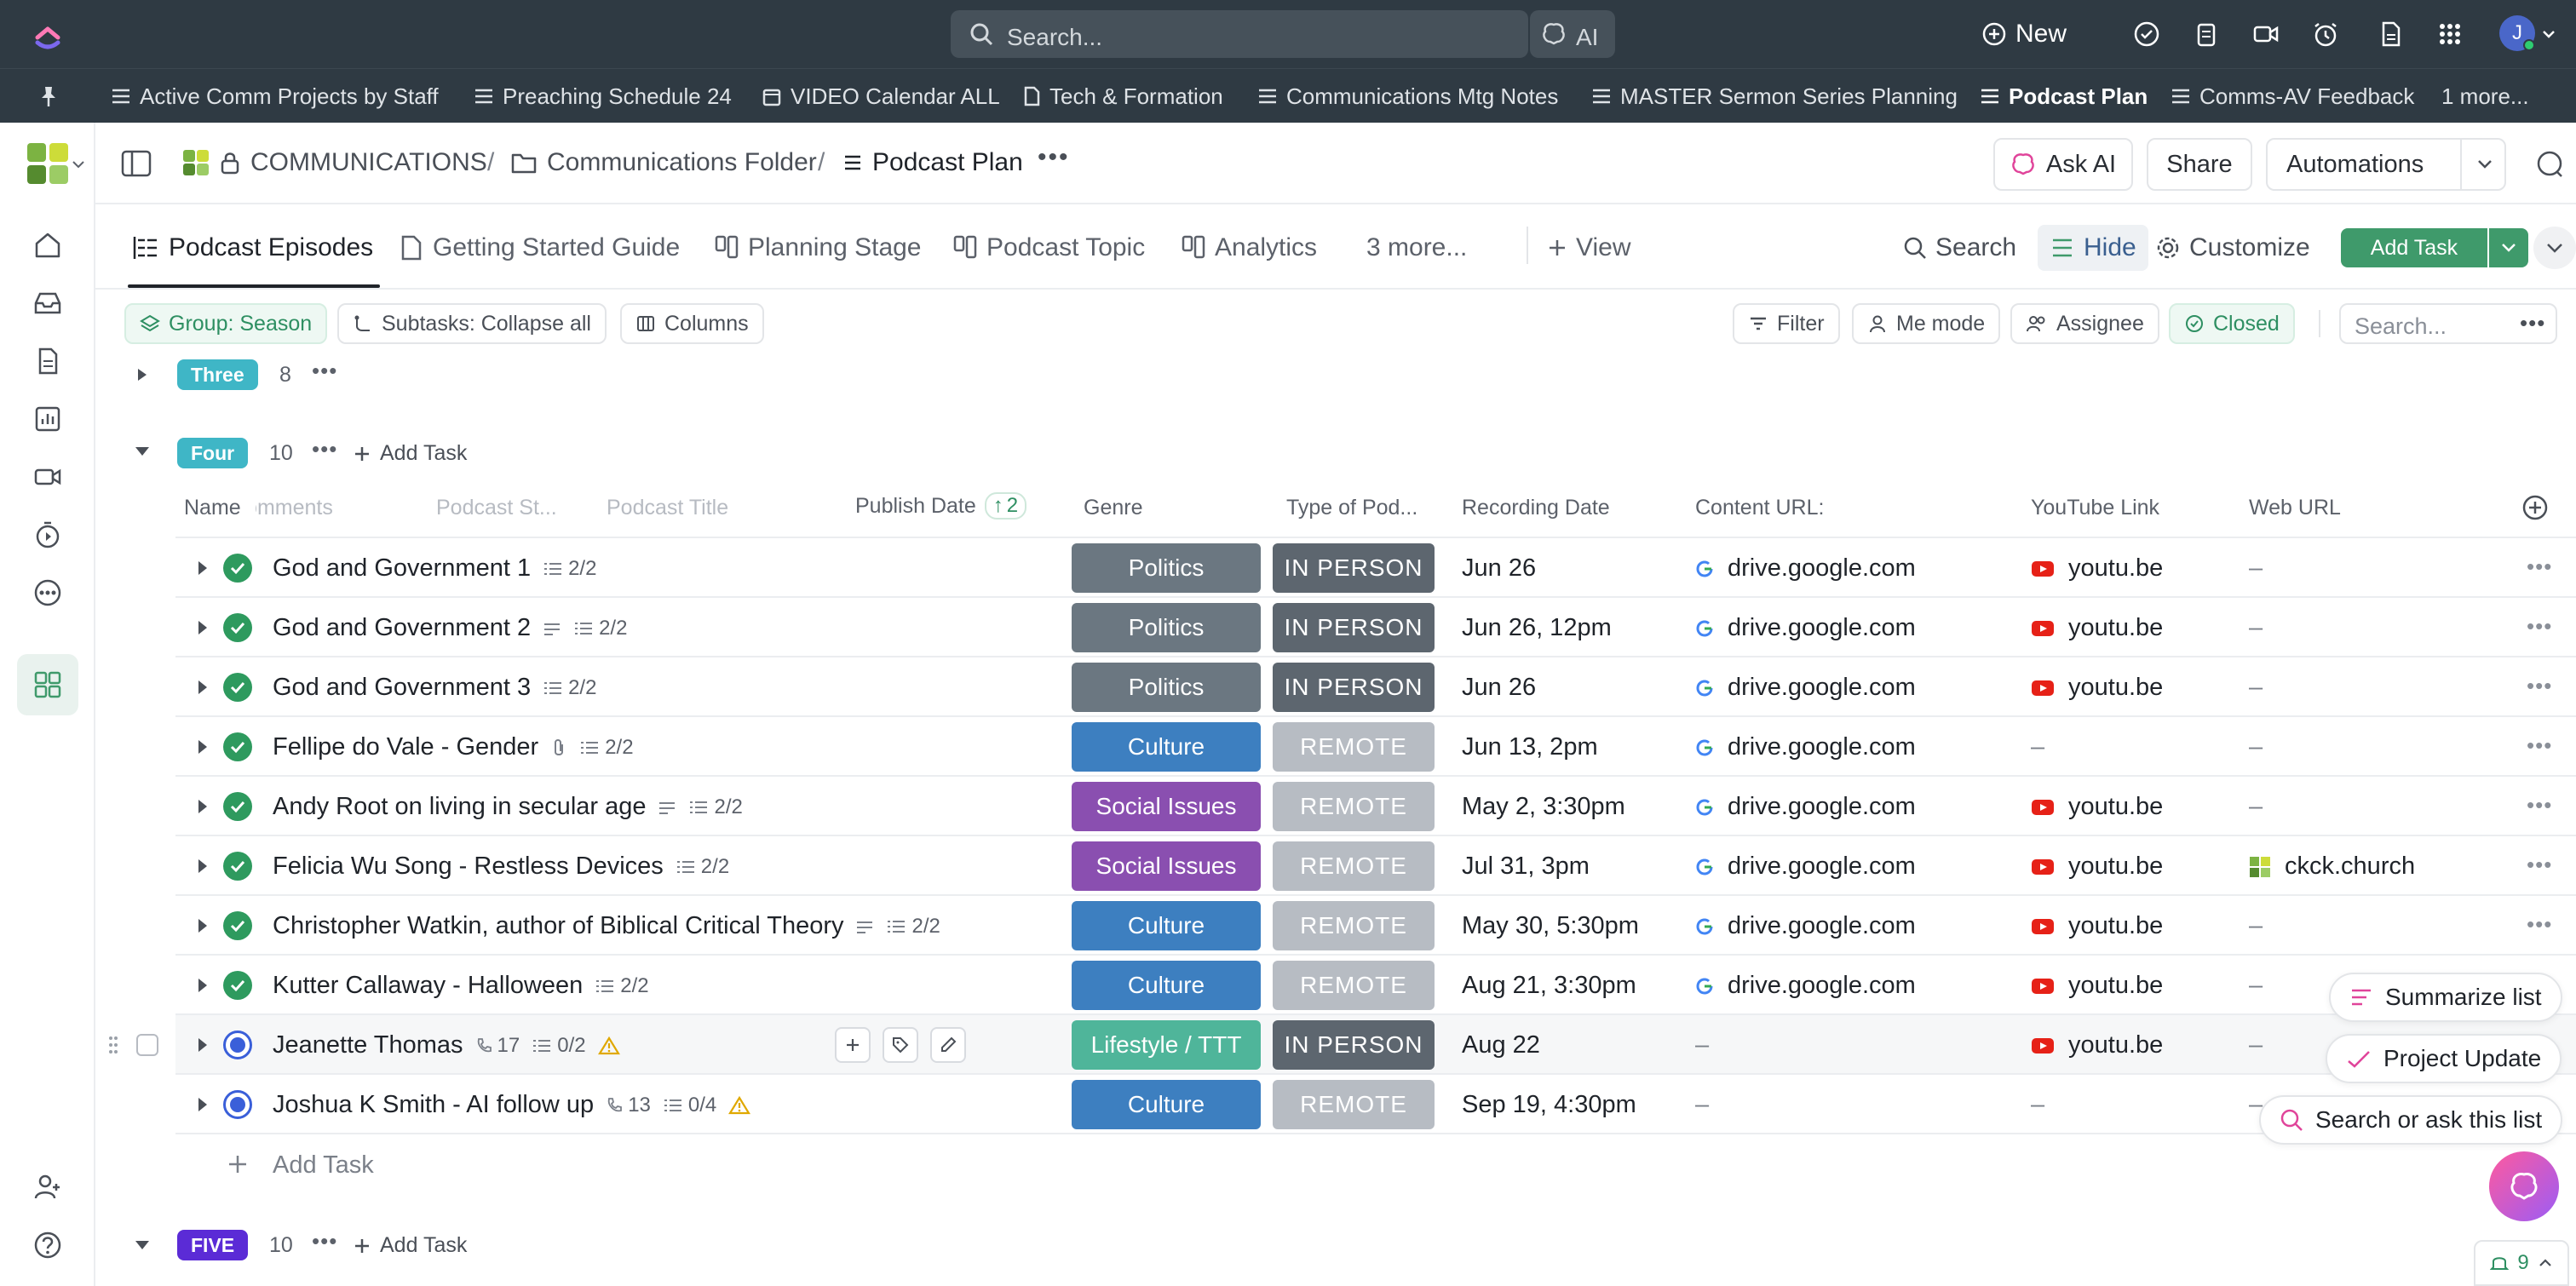  What do you see at coordinates (147, 1045) in the screenshot?
I see `row-checkbox` at bounding box center [147, 1045].